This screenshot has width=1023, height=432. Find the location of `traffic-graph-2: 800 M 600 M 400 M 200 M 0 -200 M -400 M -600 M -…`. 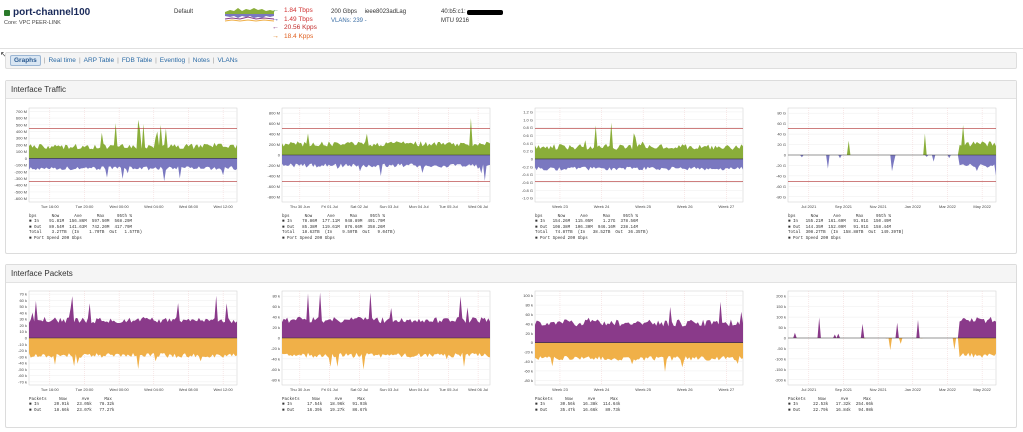

traffic-graph-2: 800 M 600 M 400 M 200 M 0 -200 M -400 M -600 M -… is located at coordinates (378, 172).